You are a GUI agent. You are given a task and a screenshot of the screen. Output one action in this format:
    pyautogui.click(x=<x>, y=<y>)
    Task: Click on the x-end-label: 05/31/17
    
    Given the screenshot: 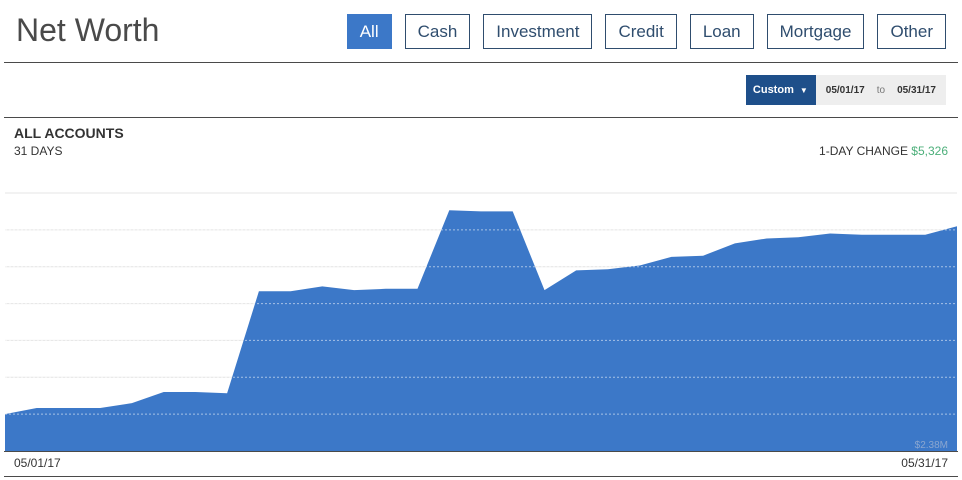 What is the action you would take?
    pyautogui.click(x=924, y=463)
    